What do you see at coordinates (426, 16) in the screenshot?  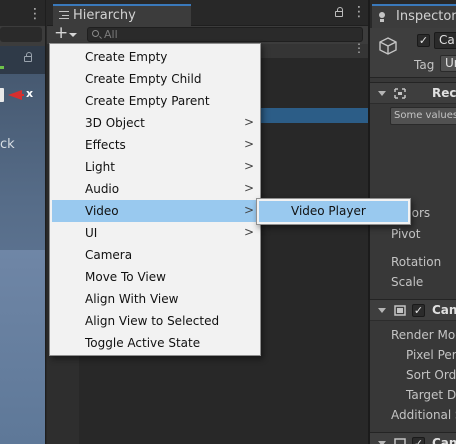 I see `inspector-tab-label: Inspector` at bounding box center [426, 16].